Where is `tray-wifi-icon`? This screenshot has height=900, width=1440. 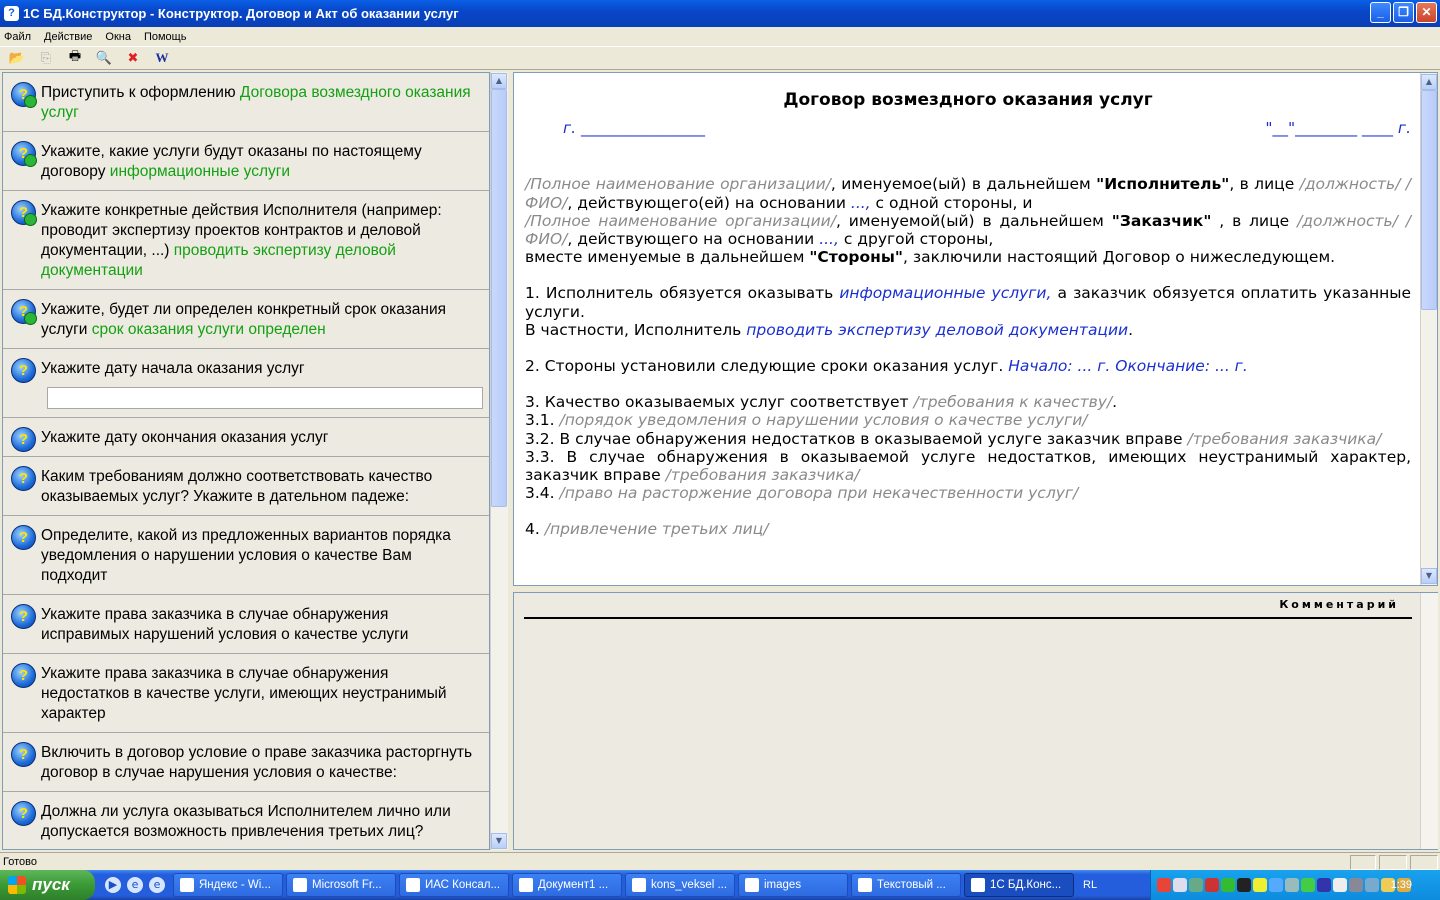 tray-wifi-icon is located at coordinates (1180, 885).